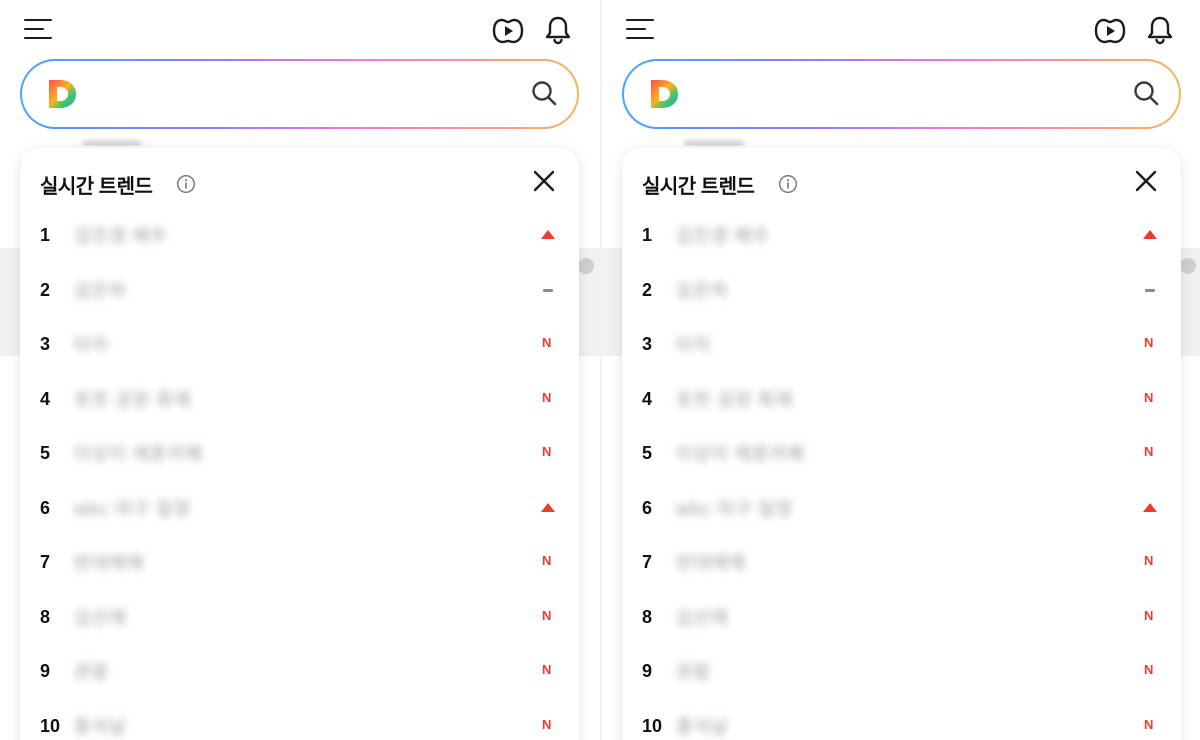 This screenshot has height=740, width=1200. Describe the element at coordinates (548, 290) in the screenshot. I see `trend-status-same` at that location.